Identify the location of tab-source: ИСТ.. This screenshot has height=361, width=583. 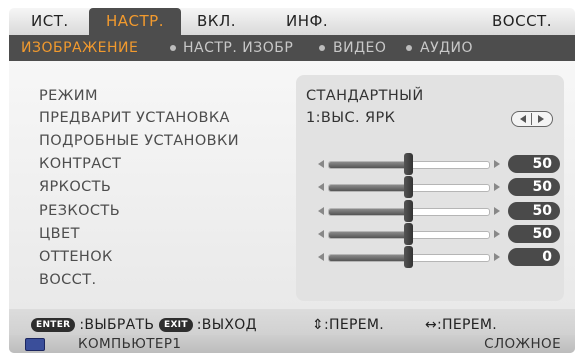
(50, 21).